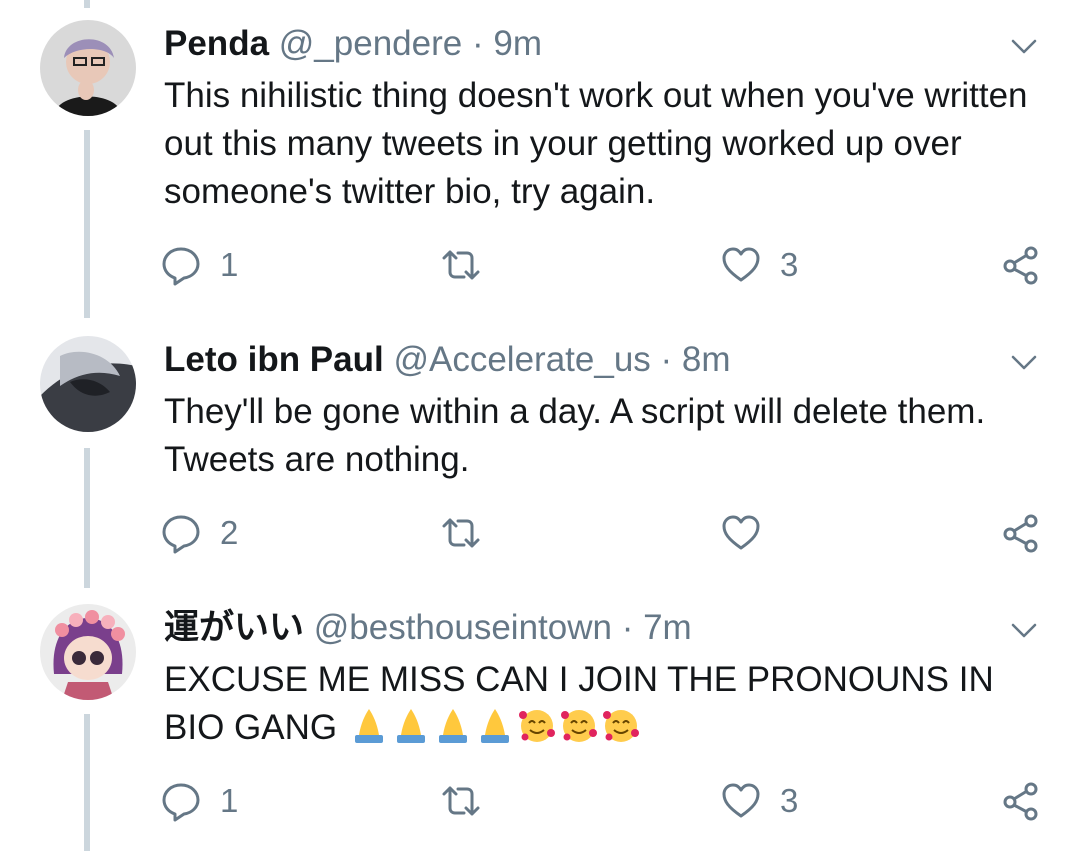  I want to click on user-handle: @_pendere, so click(370, 43).